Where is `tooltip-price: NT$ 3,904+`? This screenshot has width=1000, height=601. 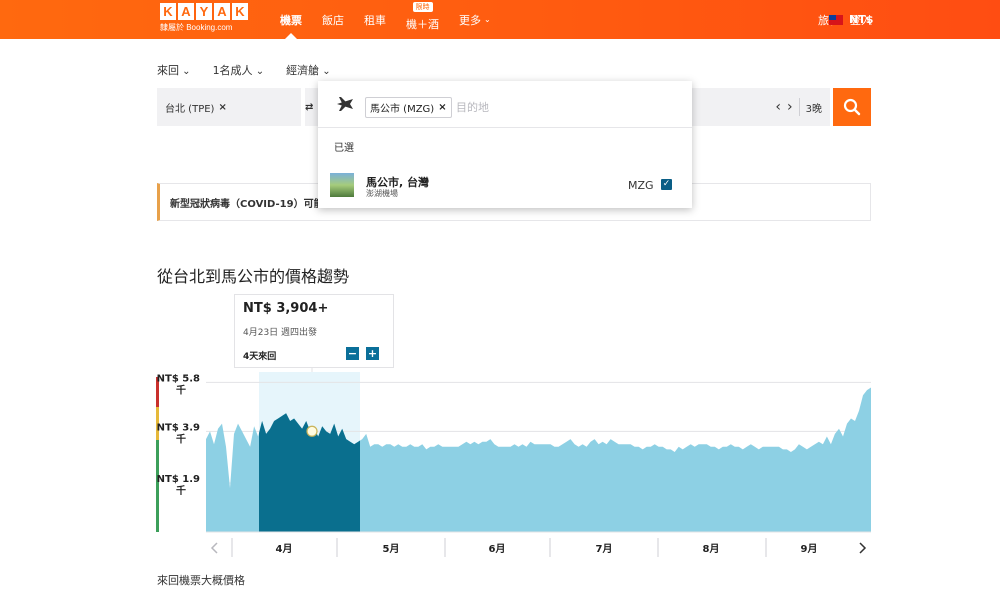 tooltip-price: NT$ 3,904+ is located at coordinates (286, 308).